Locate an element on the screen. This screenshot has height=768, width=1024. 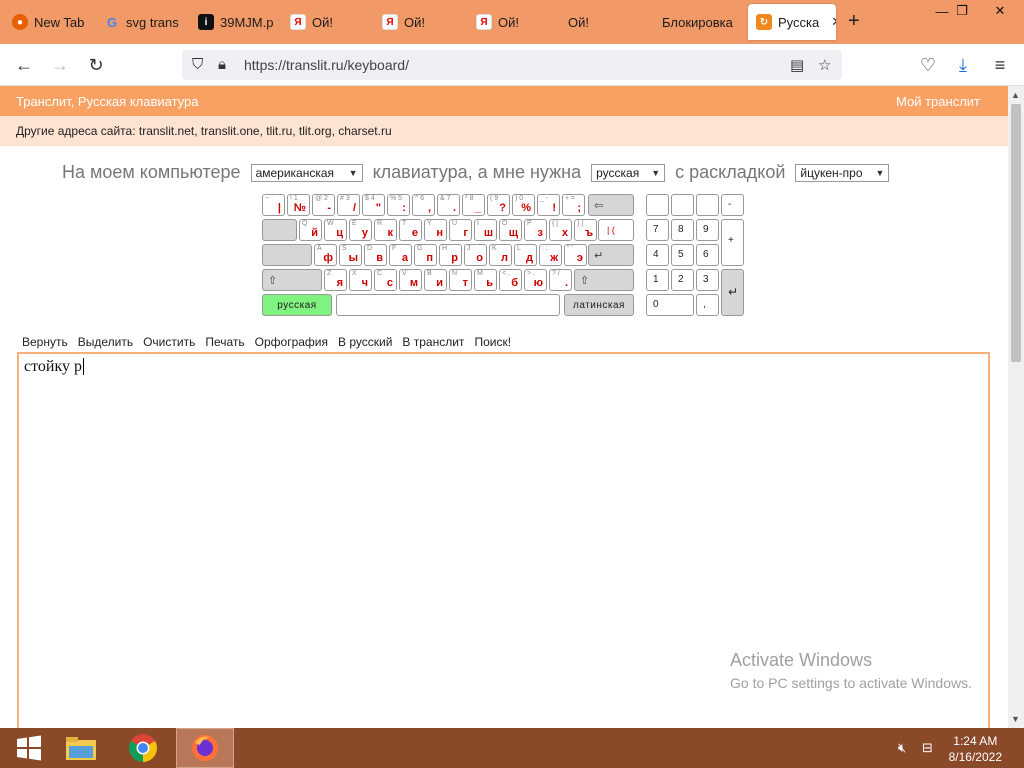
tab-oi-2: Я Ой! is located at coordinates (420, 22).